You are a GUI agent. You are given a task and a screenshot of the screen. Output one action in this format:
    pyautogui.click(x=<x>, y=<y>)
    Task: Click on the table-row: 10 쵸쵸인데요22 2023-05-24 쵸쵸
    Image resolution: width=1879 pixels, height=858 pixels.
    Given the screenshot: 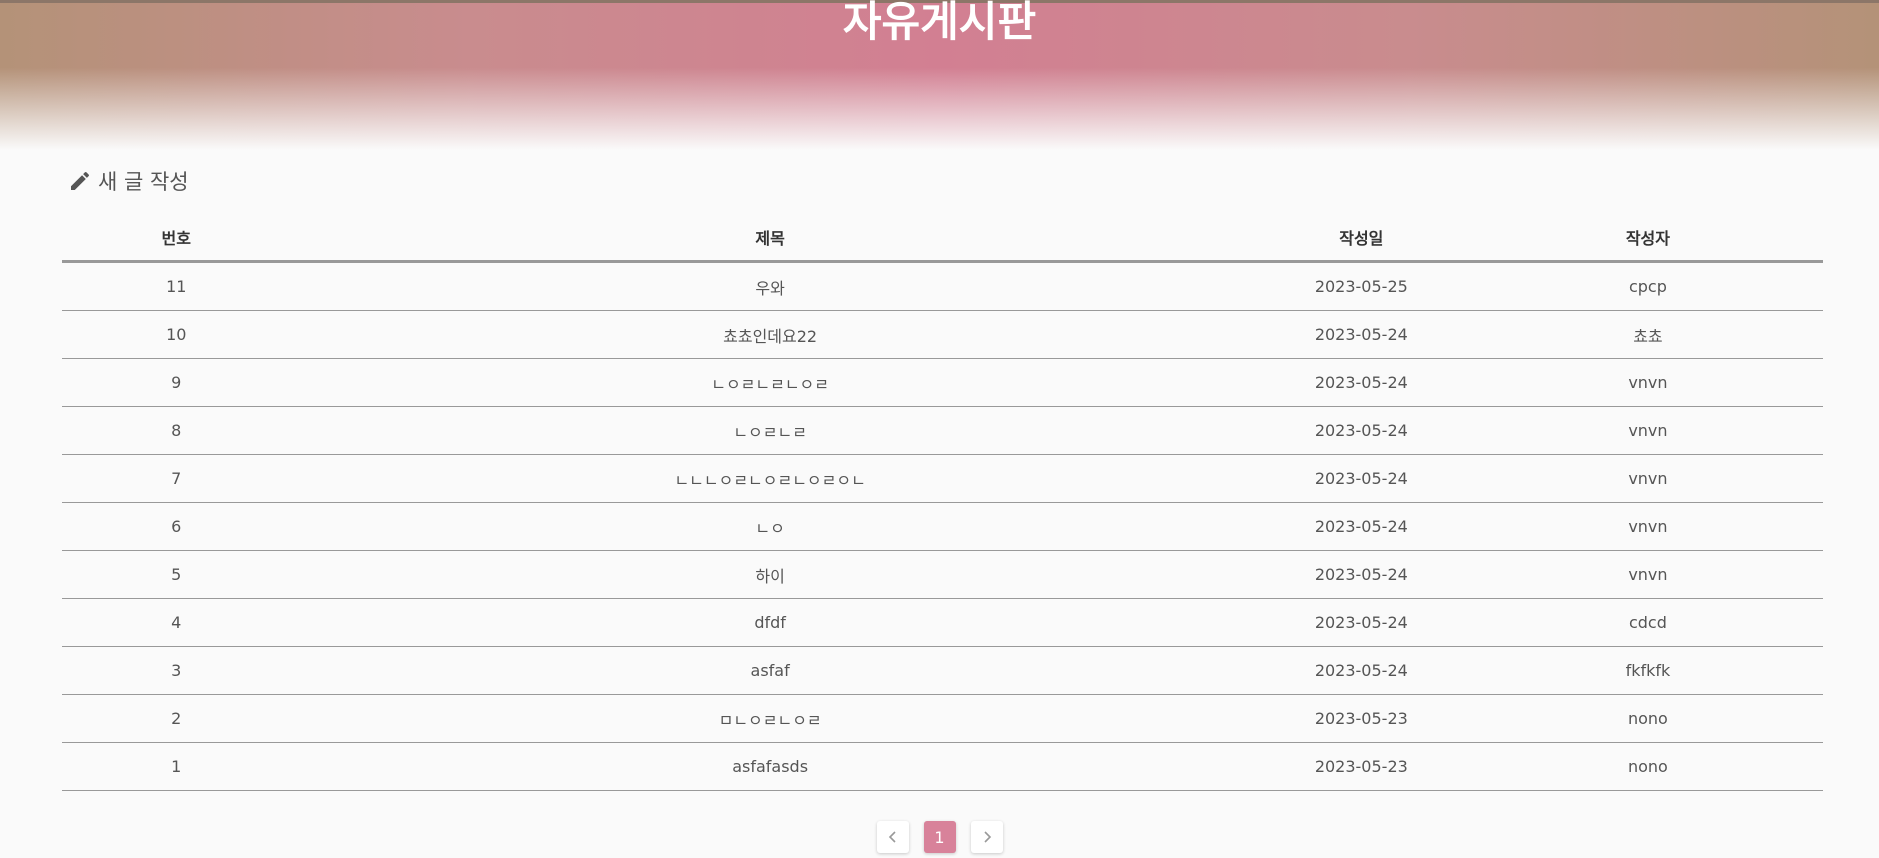 What is the action you would take?
    pyautogui.click(x=942, y=334)
    